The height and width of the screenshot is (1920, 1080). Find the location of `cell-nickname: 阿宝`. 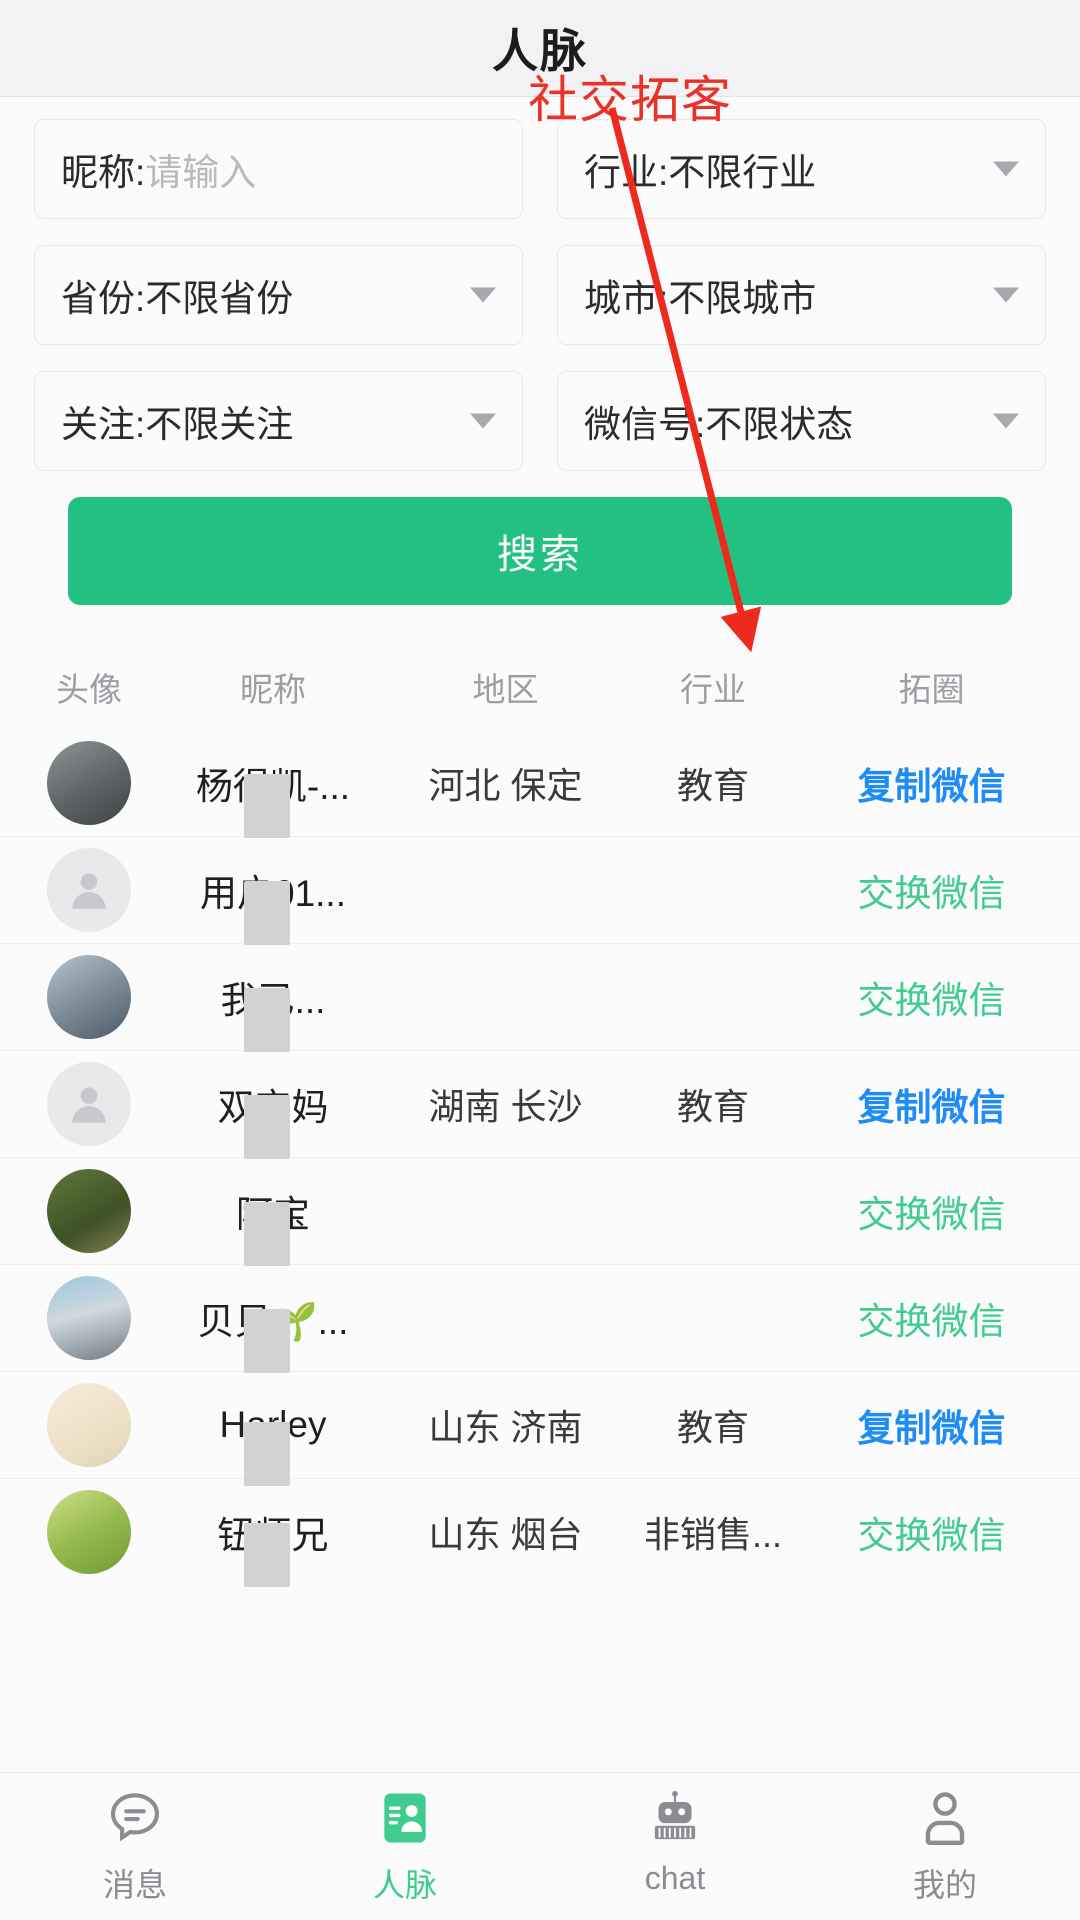

cell-nickname: 阿宝 is located at coordinates (273, 1225).